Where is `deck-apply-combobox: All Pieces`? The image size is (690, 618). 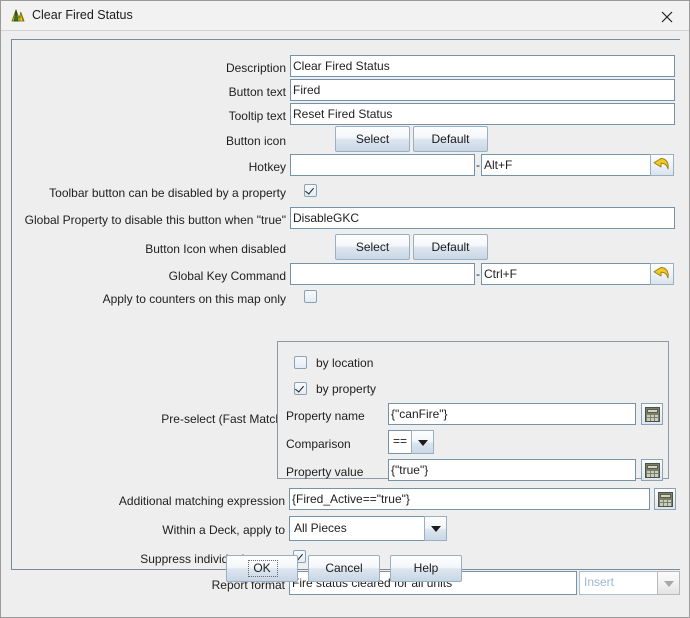 deck-apply-combobox: All Pieces is located at coordinates (368, 528).